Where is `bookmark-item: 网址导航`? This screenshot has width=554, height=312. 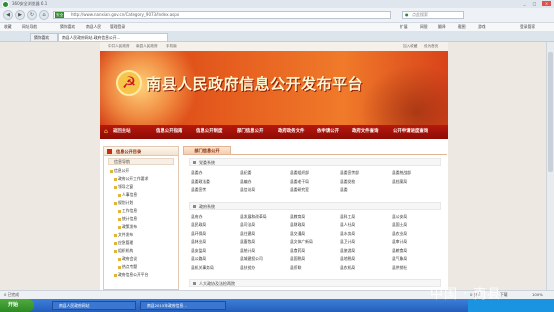
bookmark-item: 网址导航 is located at coordinates (29, 27).